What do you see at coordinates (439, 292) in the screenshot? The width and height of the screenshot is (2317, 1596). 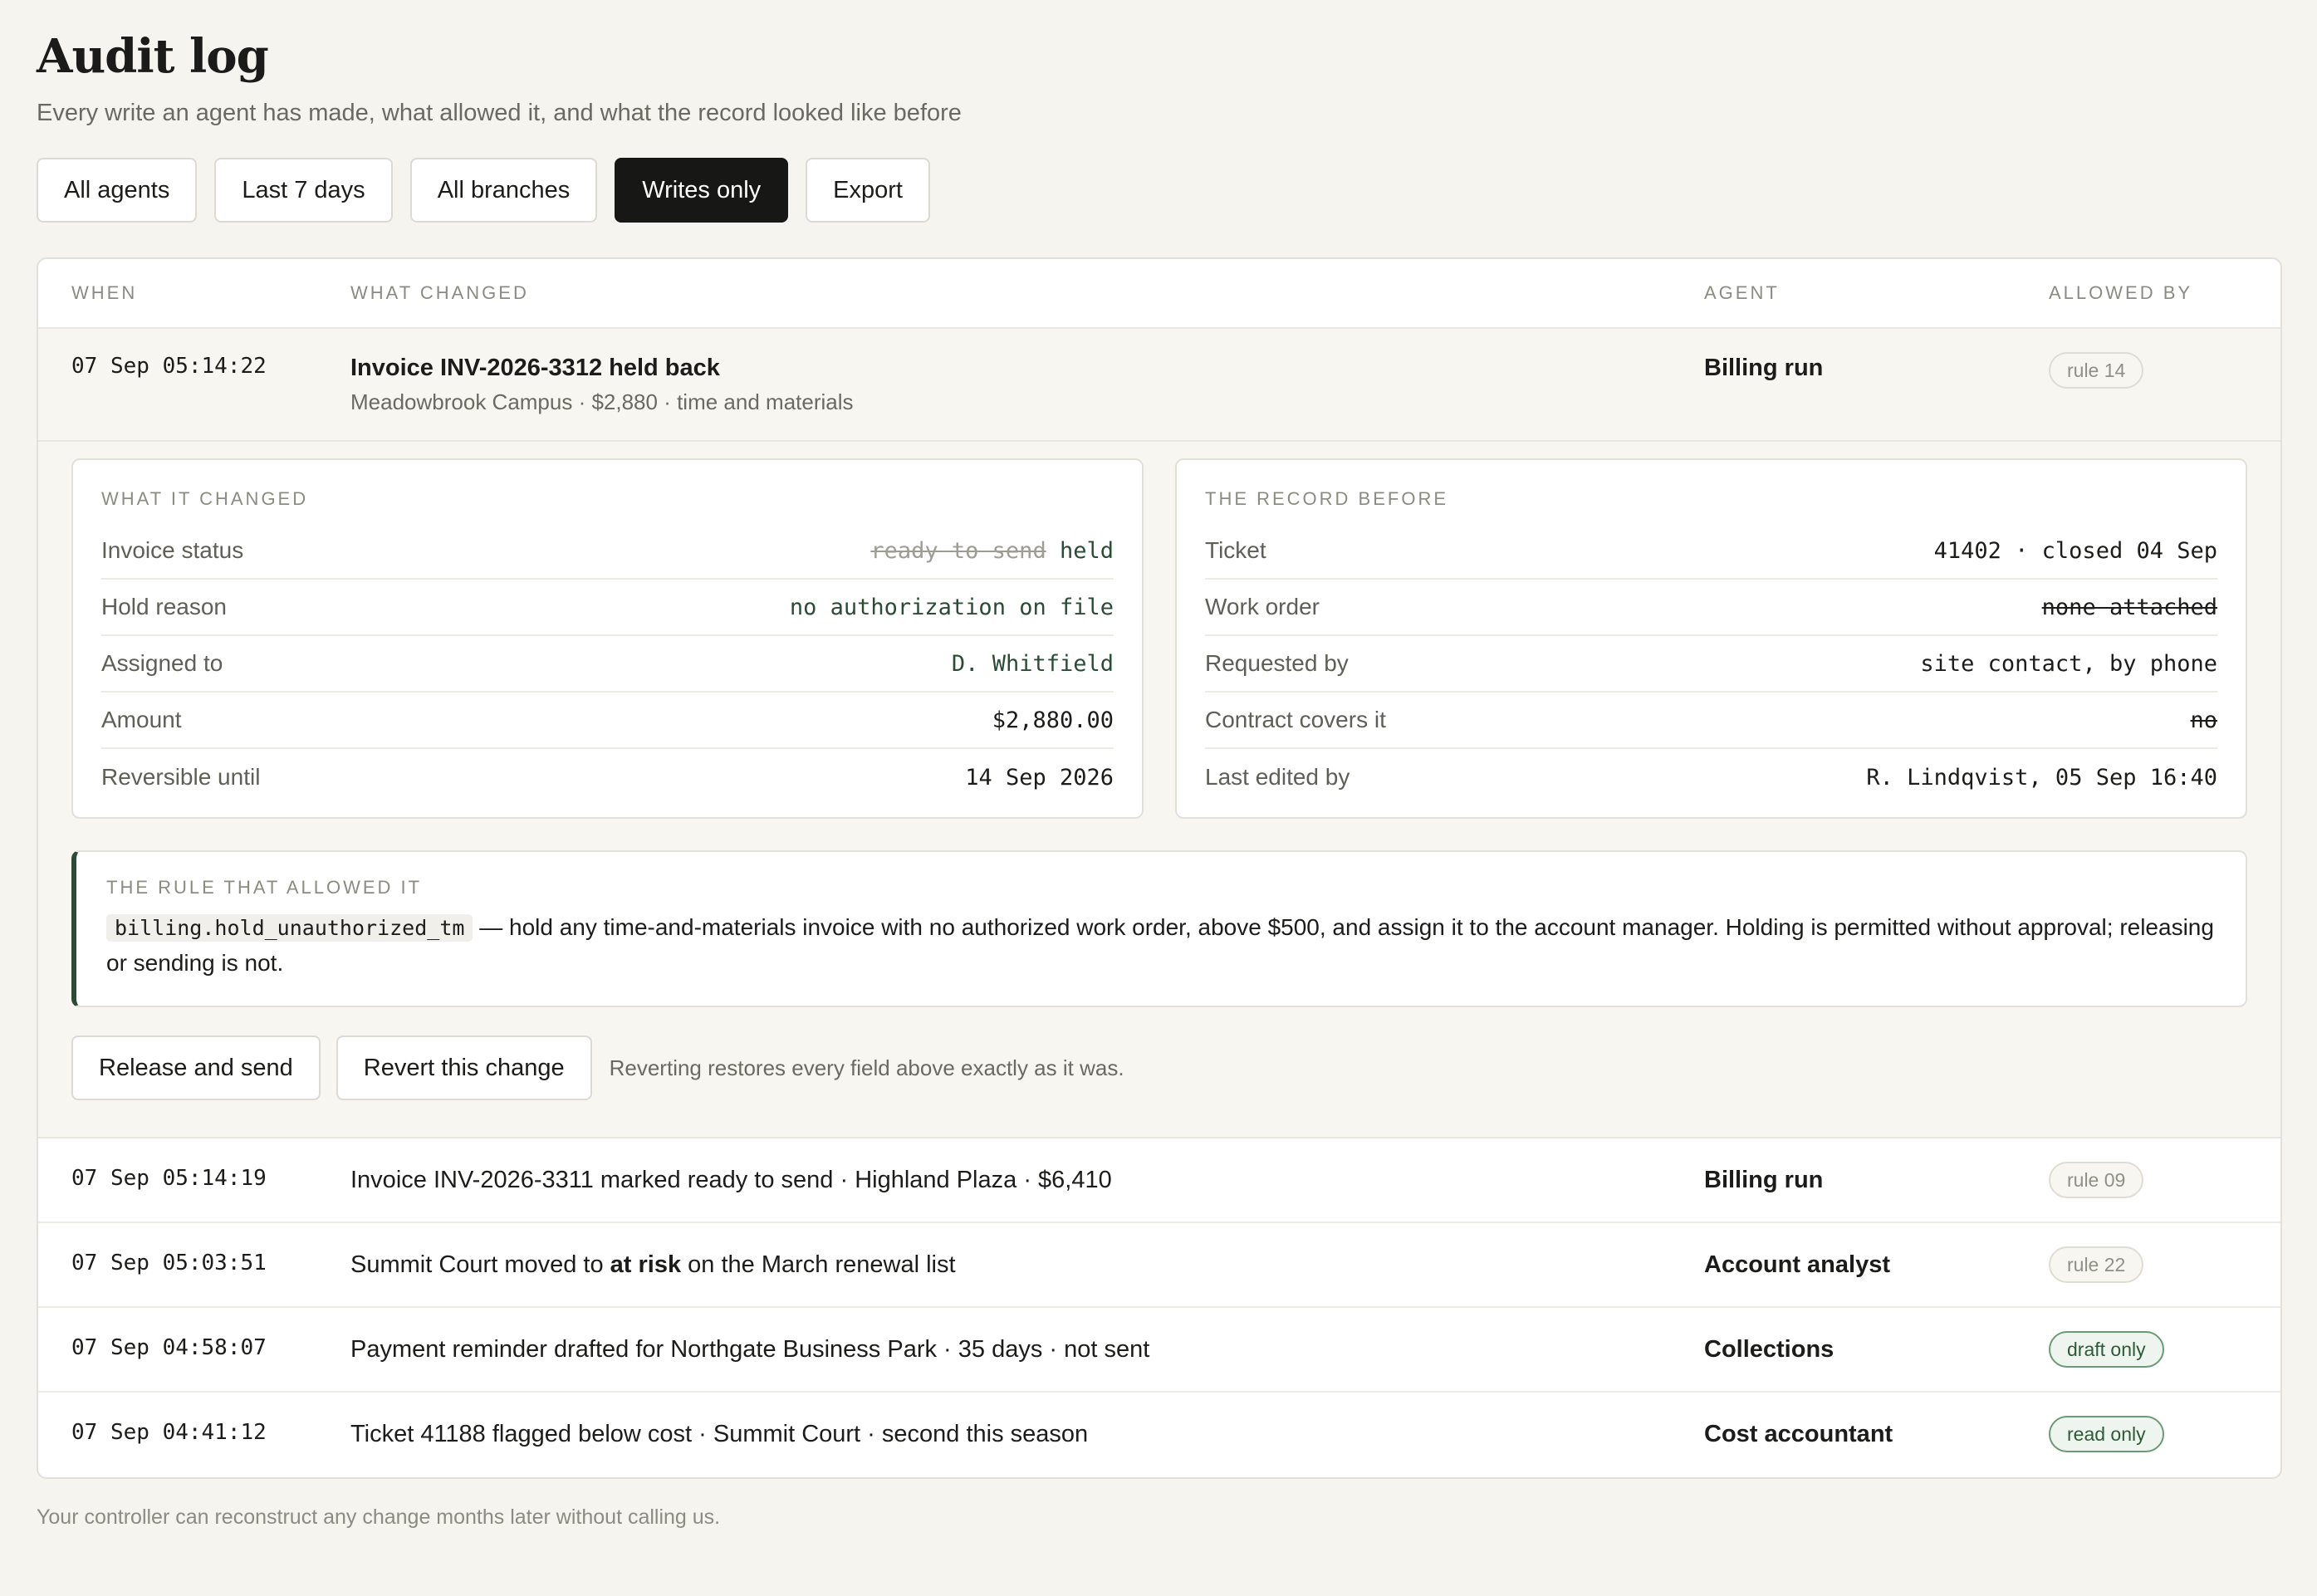 I see `header-what-changed: WHAT CHANGED` at bounding box center [439, 292].